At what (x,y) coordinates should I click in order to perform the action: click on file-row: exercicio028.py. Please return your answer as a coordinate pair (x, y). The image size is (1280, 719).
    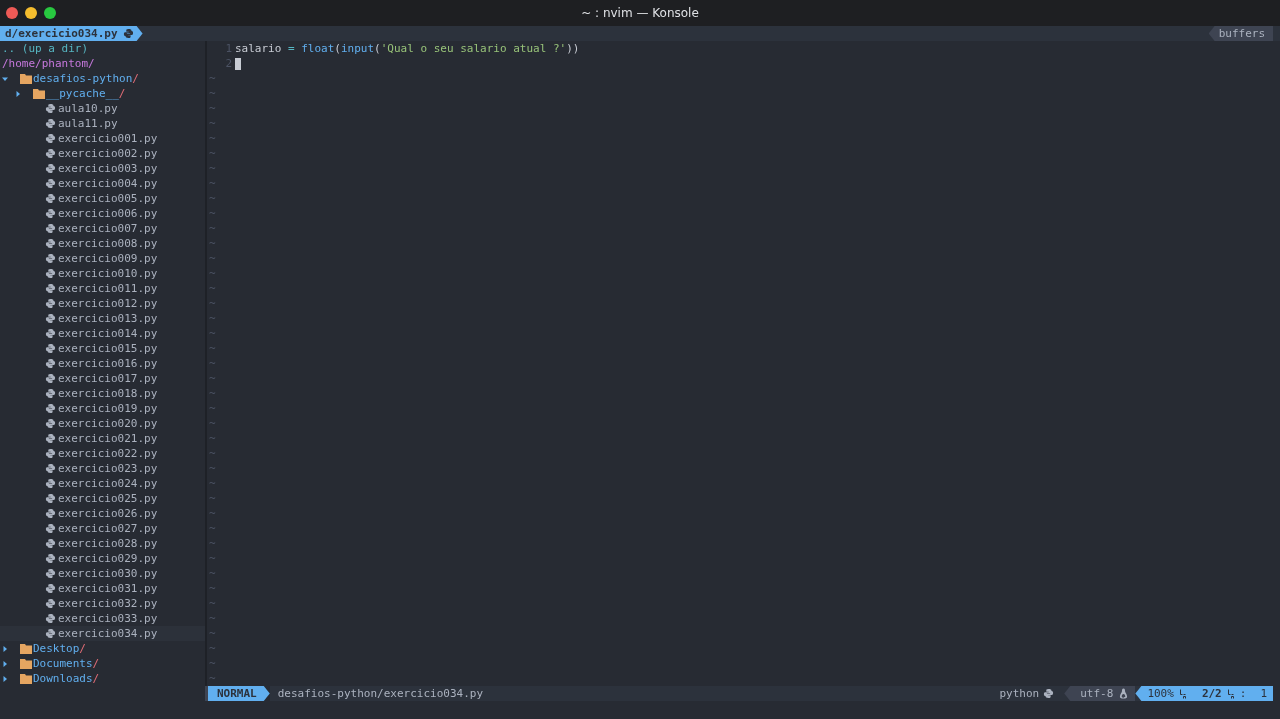
    Looking at the image, I should click on (102, 543).